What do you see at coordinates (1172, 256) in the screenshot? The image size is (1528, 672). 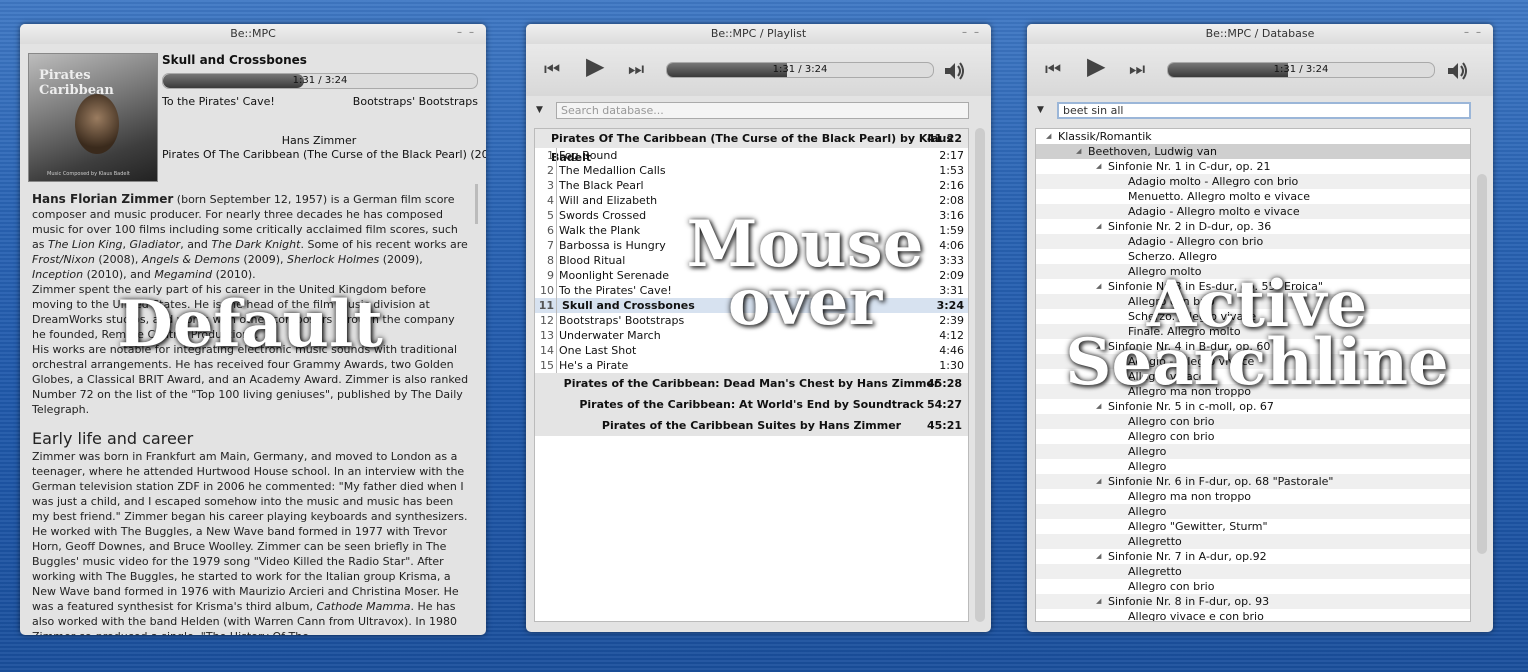 I see `tree-label: Scherzo. Allegro` at bounding box center [1172, 256].